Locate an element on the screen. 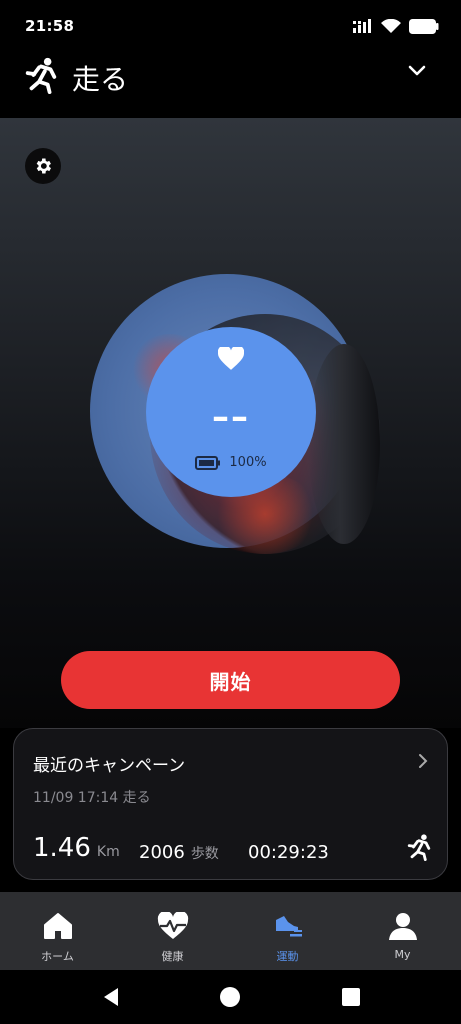  recent-date: 11/09 17:14 走る is located at coordinates (92, 798).